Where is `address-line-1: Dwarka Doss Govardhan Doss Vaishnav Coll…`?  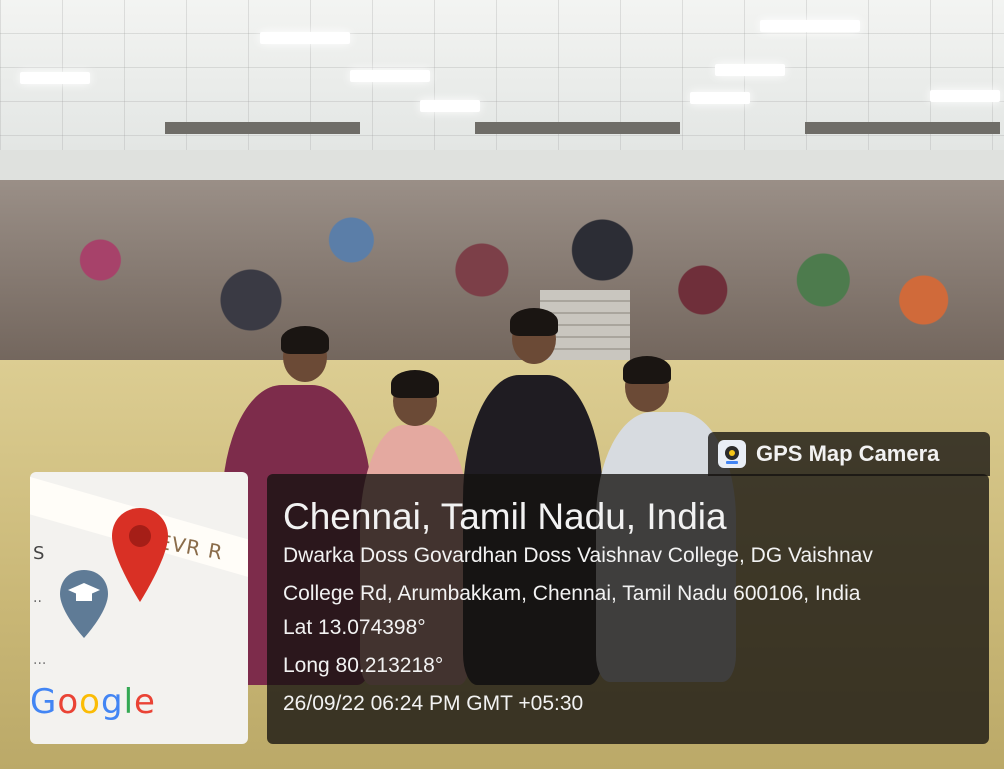 address-line-1: Dwarka Doss Govardhan Doss Vaishnav Coll… is located at coordinates (578, 555).